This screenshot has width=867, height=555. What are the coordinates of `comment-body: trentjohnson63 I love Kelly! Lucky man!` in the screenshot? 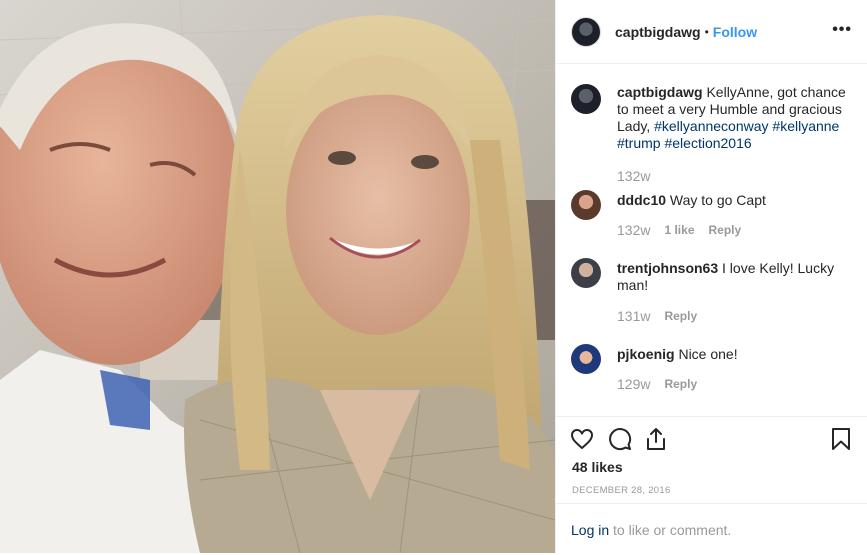 It's located at (737, 277).